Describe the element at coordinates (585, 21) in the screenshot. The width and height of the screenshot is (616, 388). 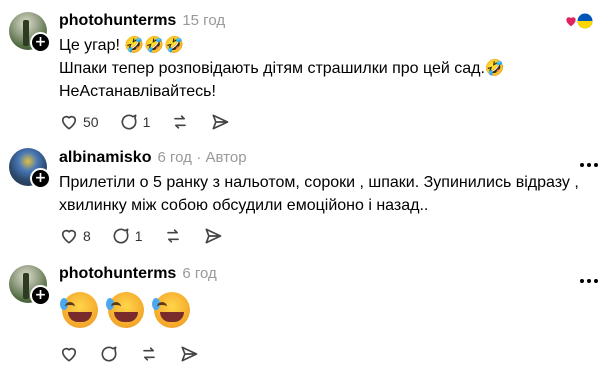
I see `ukraine-flag-heart-icon` at that location.